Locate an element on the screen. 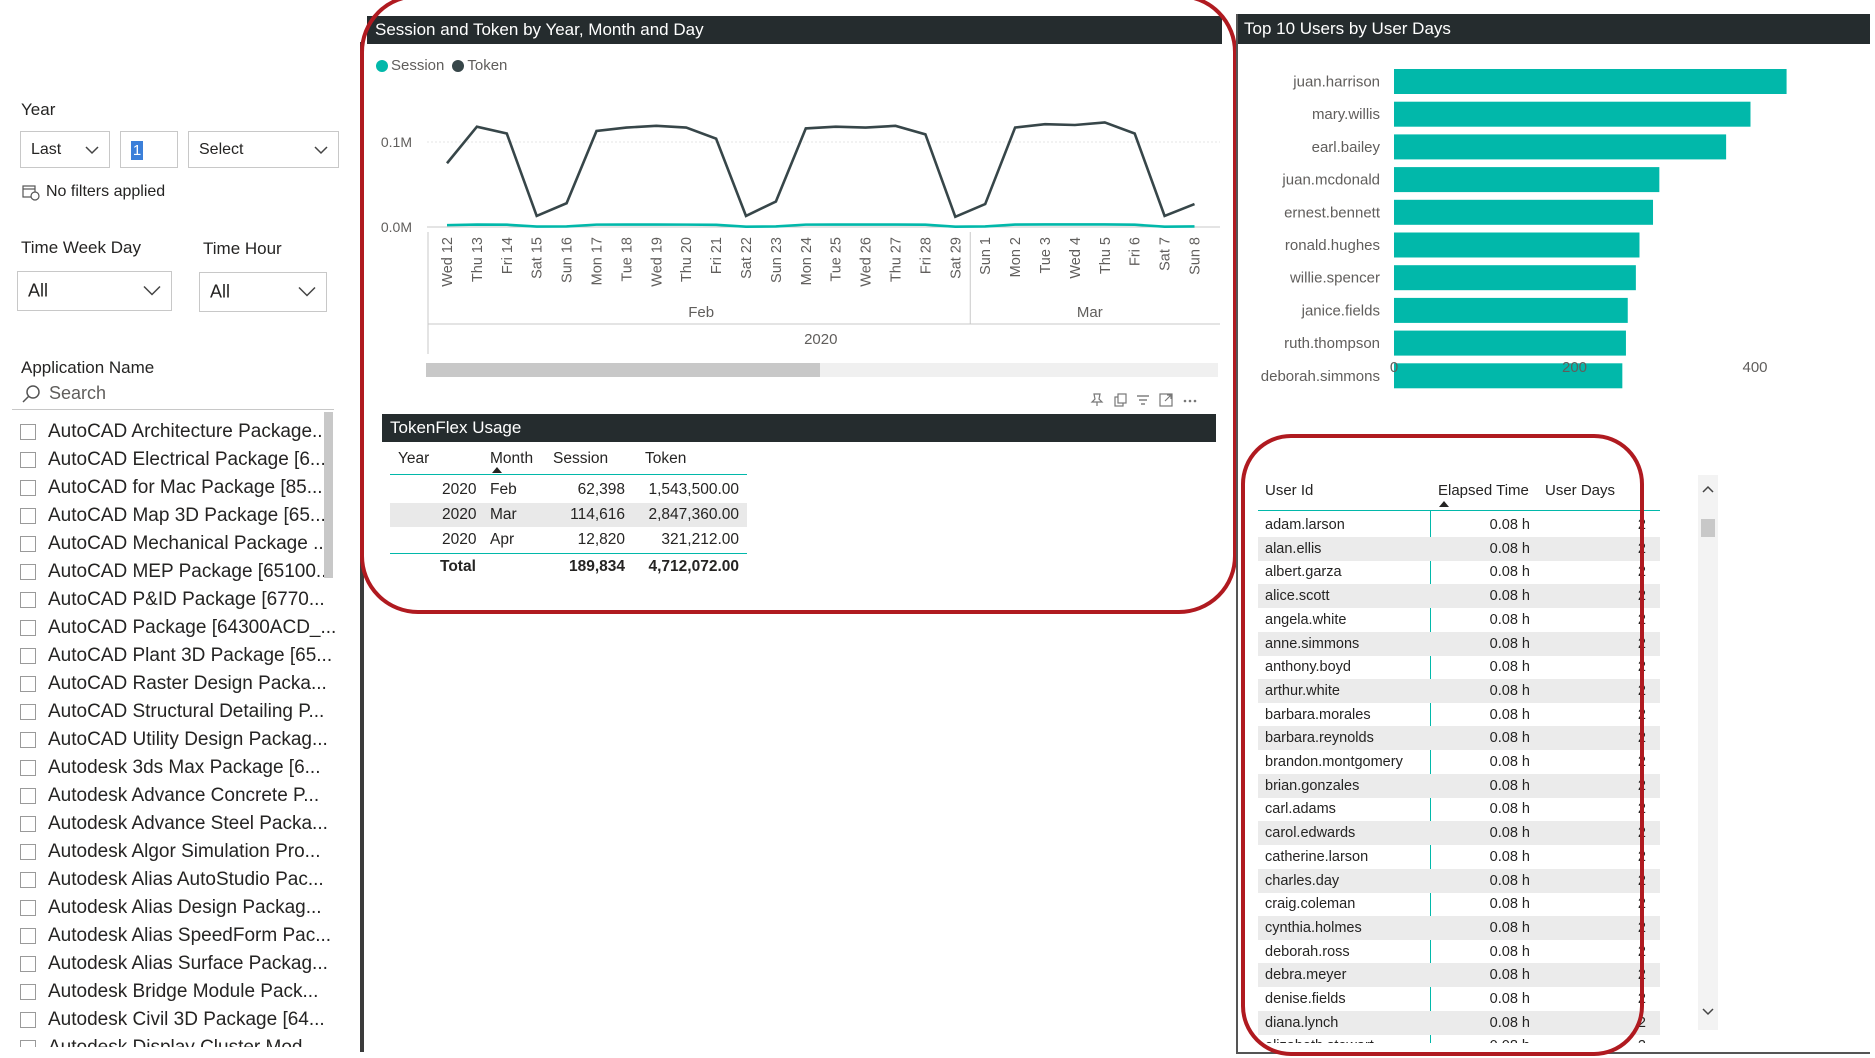 Image resolution: width=1875 pixels, height=1058 pixels. cell-user-id: catherine.larson is located at coordinates (1317, 856).